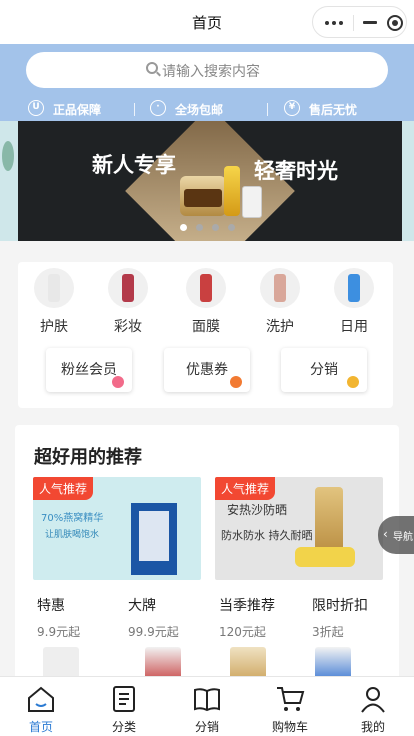  Describe the element at coordinates (128, 288) in the screenshot. I see `makeup-icon` at that location.